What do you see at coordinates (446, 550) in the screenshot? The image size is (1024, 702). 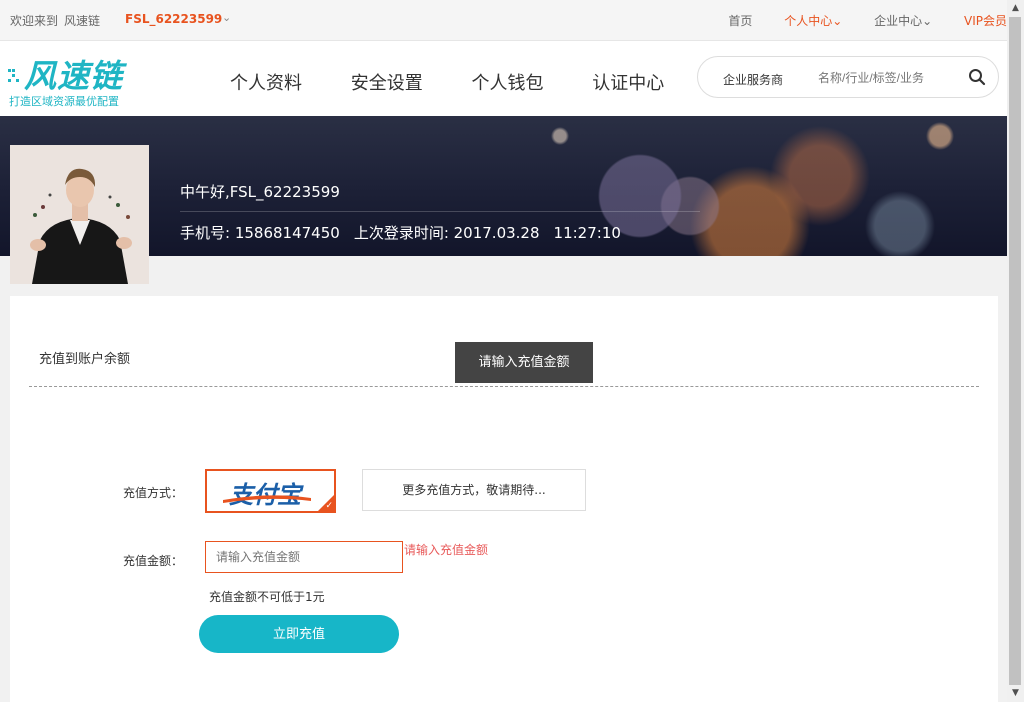 I see `amount-error: 请输入充值金额` at bounding box center [446, 550].